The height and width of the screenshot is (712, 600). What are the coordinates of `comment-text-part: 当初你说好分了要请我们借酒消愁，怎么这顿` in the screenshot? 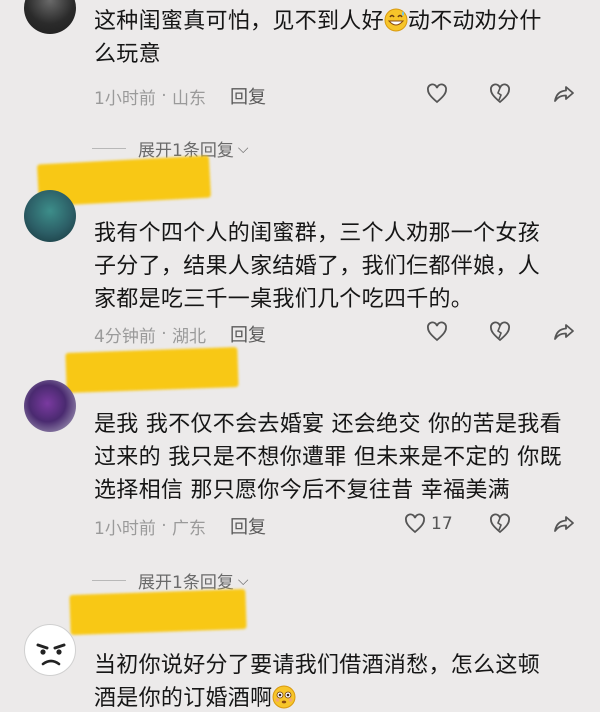 It's located at (317, 665).